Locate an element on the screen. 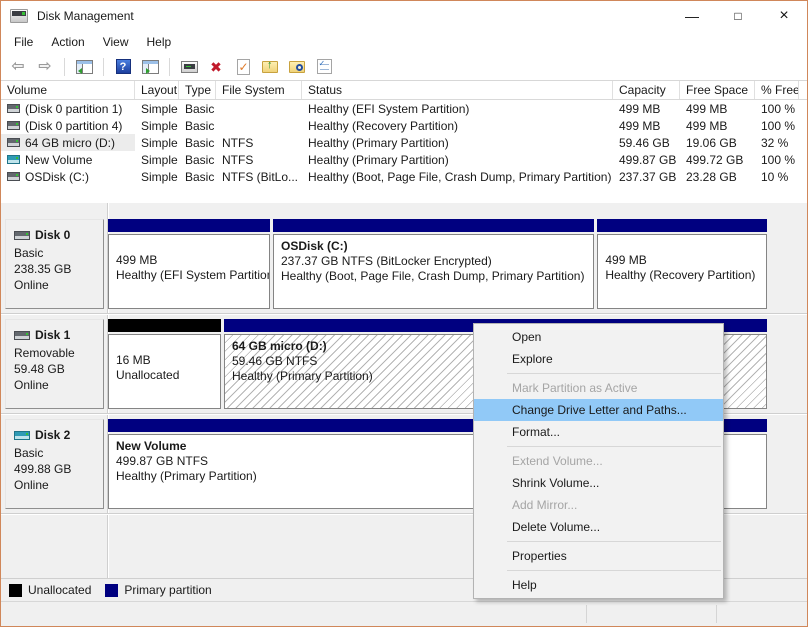  folder-up-icon: ↑ is located at coordinates (270, 66).